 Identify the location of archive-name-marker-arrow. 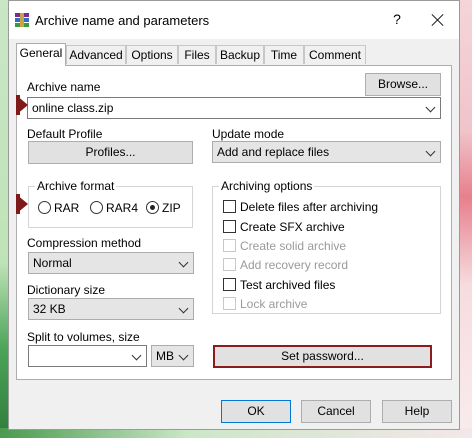
(22, 105).